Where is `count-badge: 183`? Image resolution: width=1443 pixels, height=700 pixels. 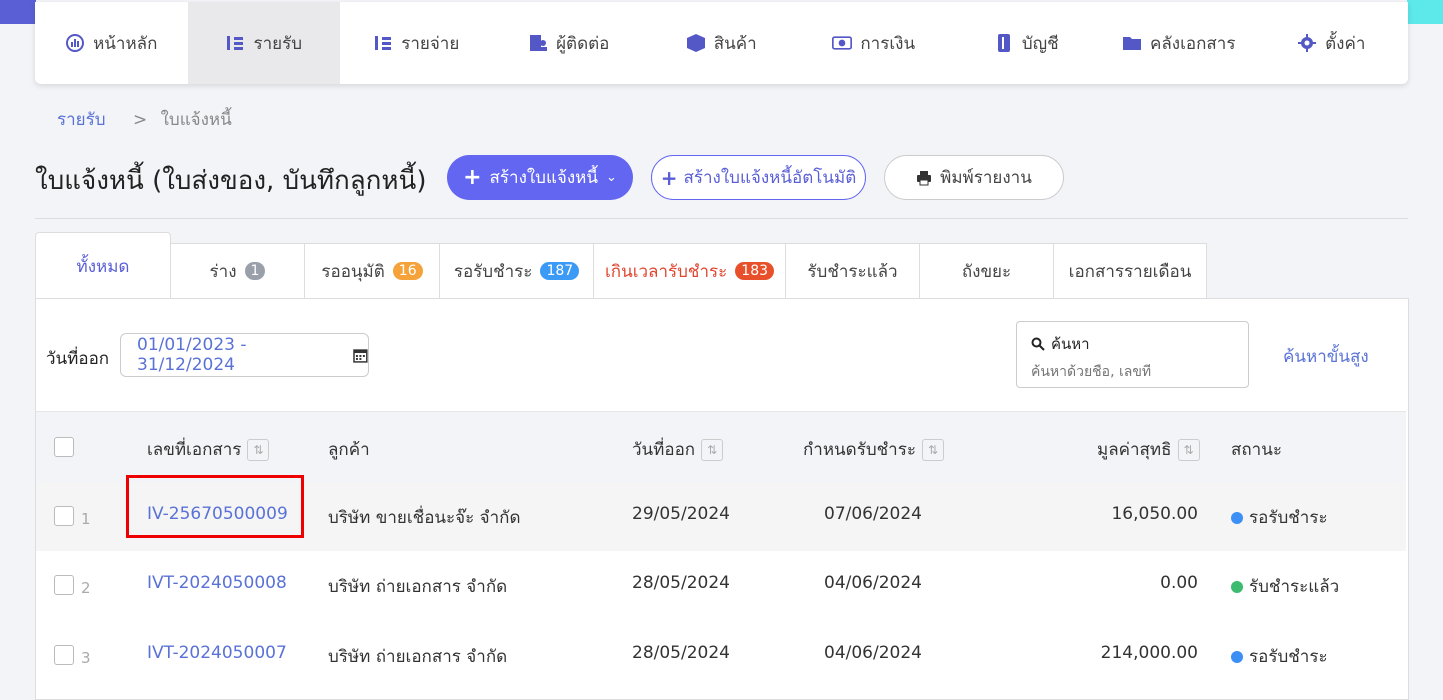 count-badge: 183 is located at coordinates (755, 271).